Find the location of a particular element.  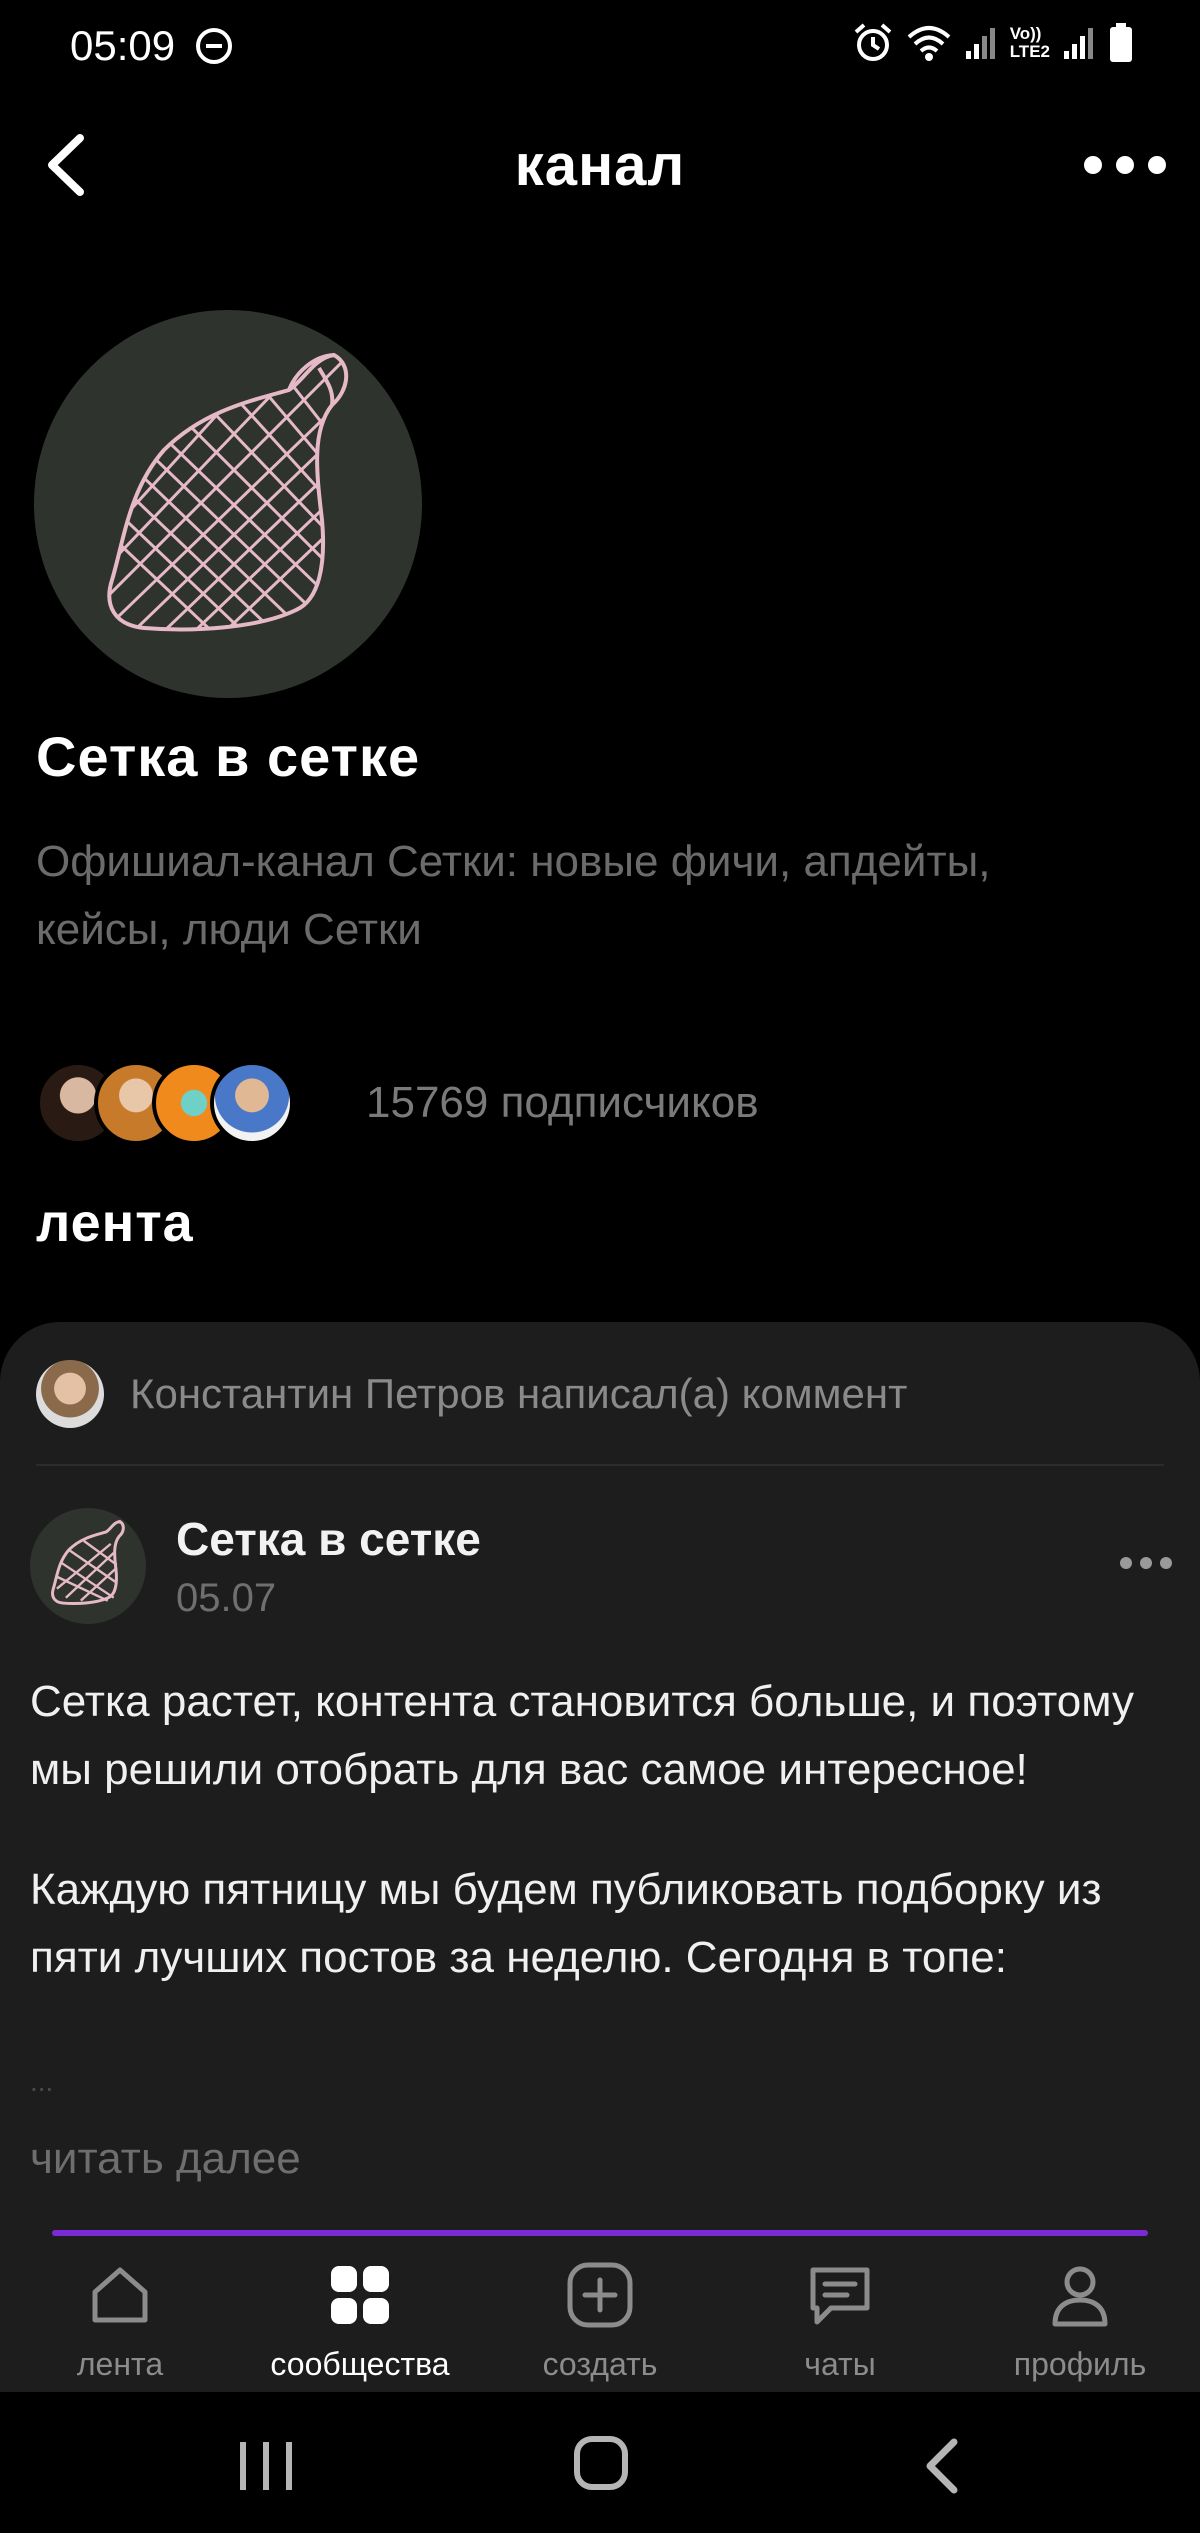

comment-notice-text: Константин Петров написал(а) коммент is located at coordinates (519, 1393).